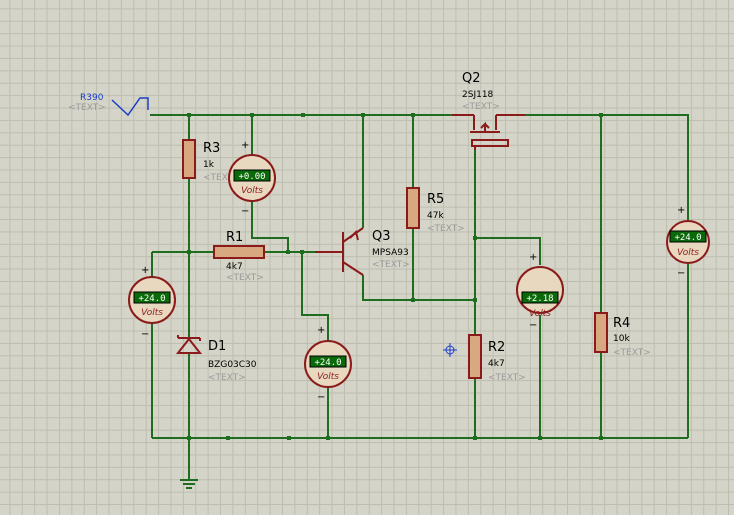  I want to click on r1-ref: R1, so click(234, 237).